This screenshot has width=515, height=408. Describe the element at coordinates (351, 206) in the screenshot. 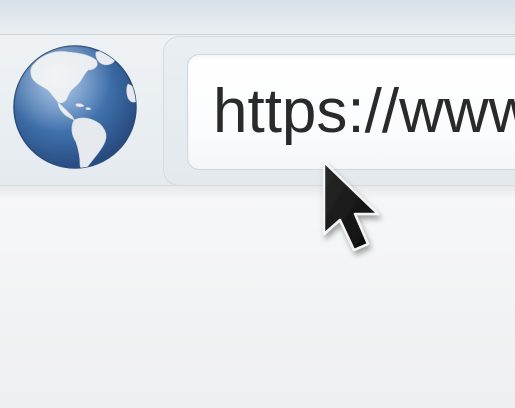

I see `mouse-pointer-icon` at that location.